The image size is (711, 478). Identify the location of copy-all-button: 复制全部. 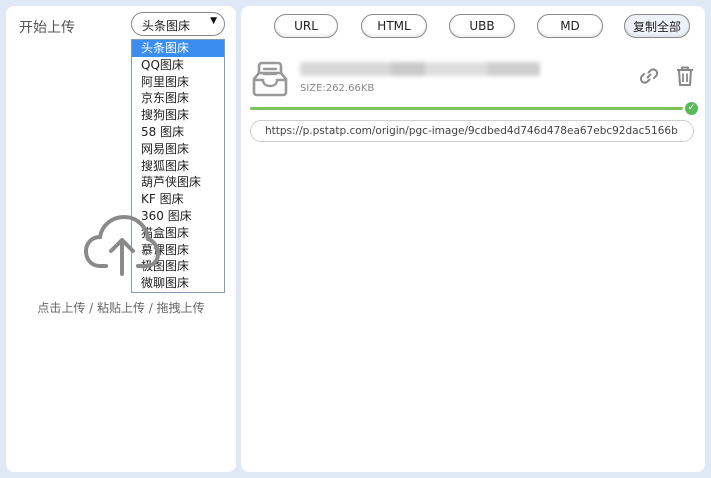
(657, 26).